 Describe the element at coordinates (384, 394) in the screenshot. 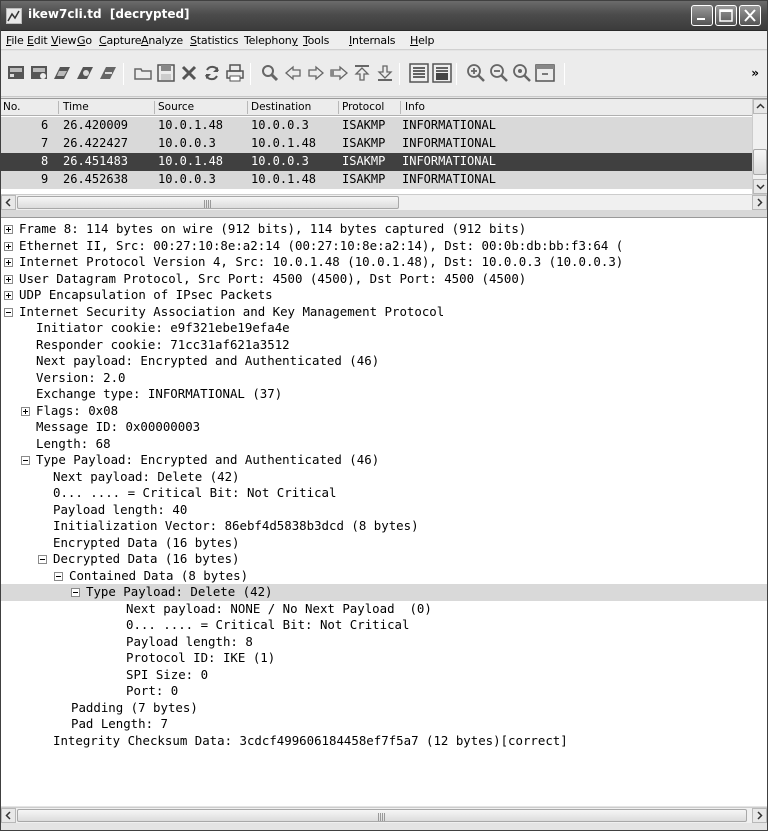

I see `detail-tree-item: Exchange type: INFORMATIONAL (37)` at that location.